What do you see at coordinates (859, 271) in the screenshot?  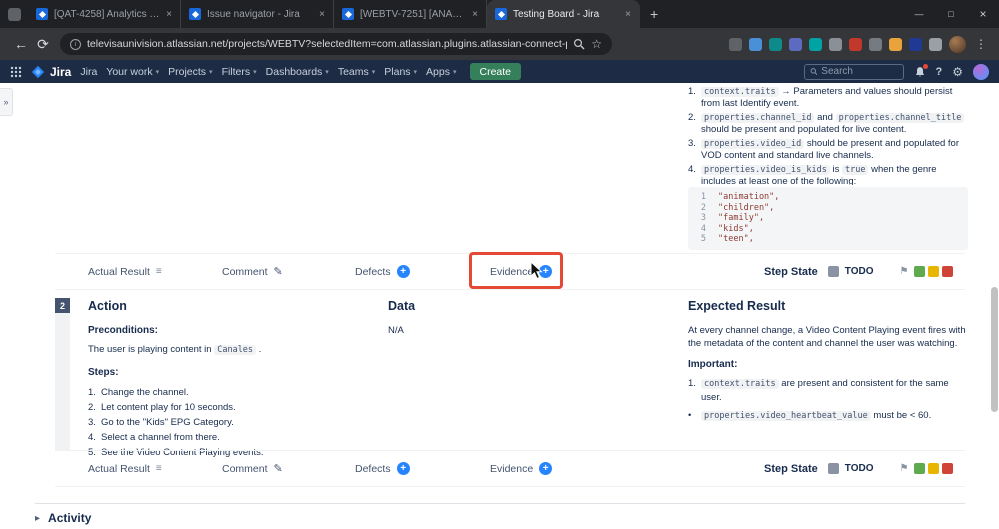 I see `status-badge: TODO` at bounding box center [859, 271].